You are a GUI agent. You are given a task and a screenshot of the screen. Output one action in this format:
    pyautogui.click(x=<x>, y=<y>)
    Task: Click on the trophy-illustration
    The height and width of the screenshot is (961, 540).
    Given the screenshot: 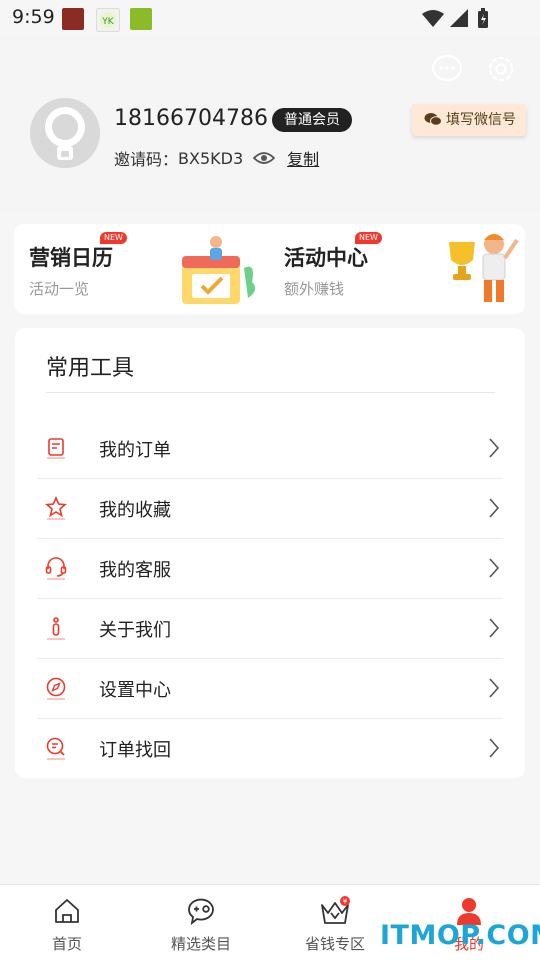 What is the action you would take?
    pyautogui.click(x=484, y=268)
    